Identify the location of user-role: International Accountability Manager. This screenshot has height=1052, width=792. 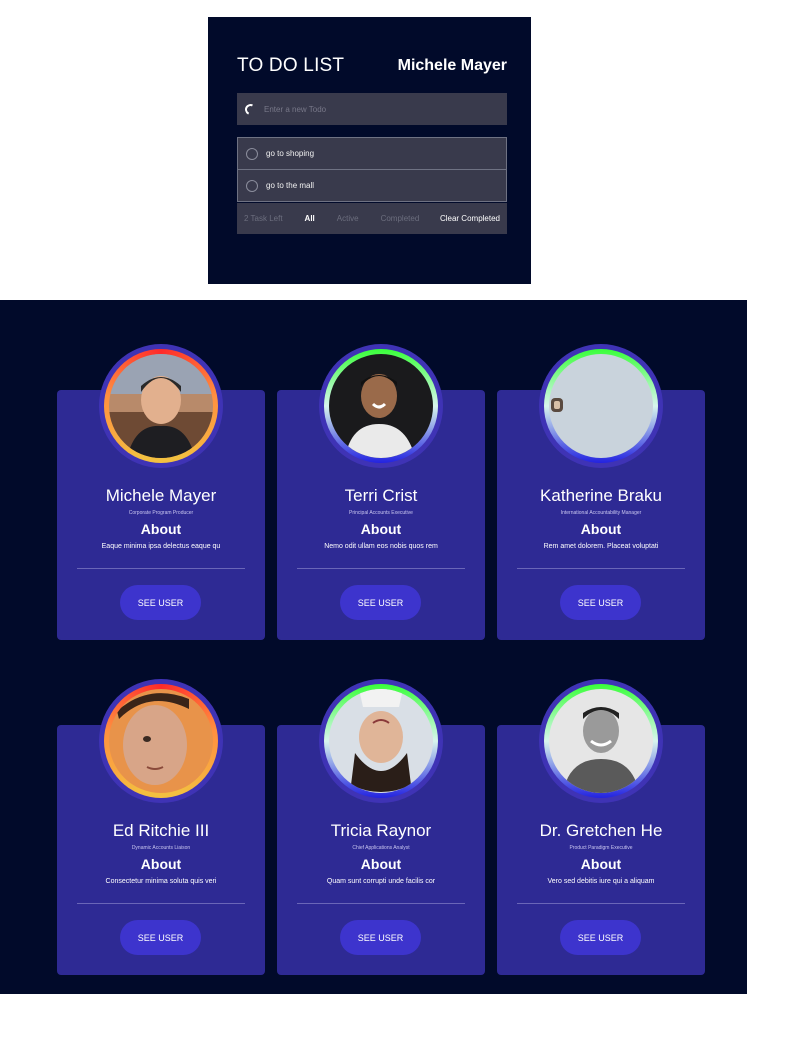
(601, 513).